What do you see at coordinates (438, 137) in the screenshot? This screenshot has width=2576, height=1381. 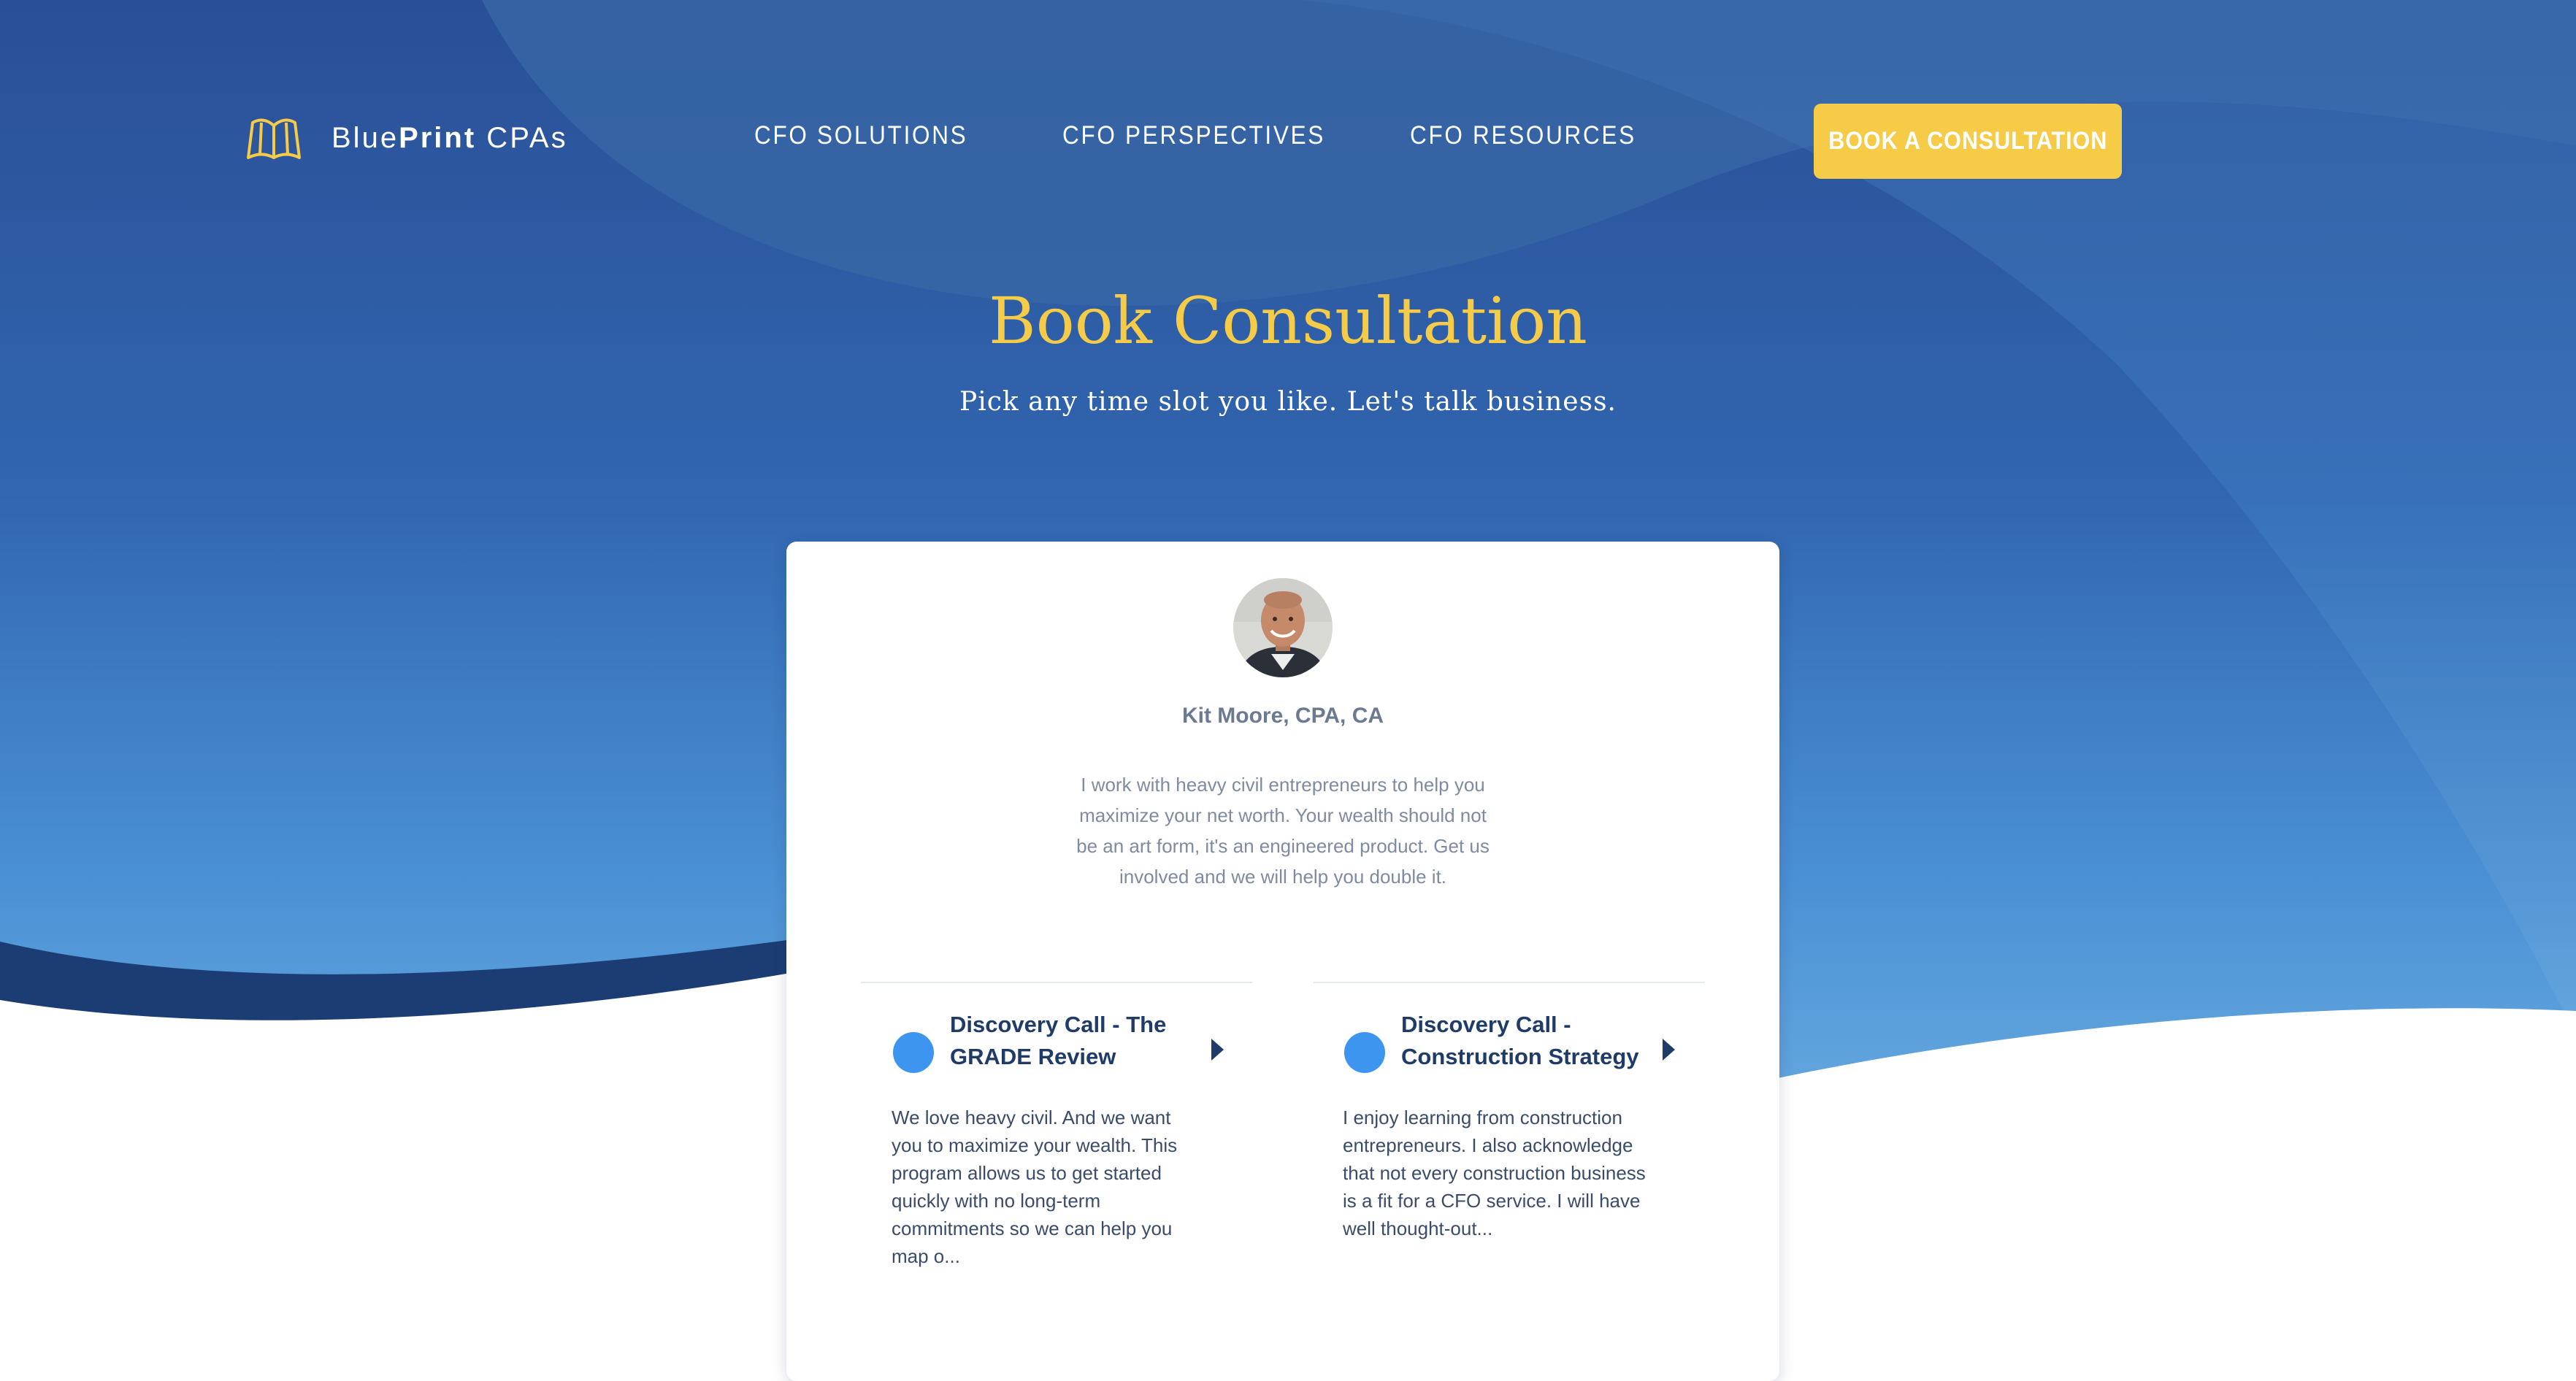 I see `brand-name-part2: Print` at bounding box center [438, 137].